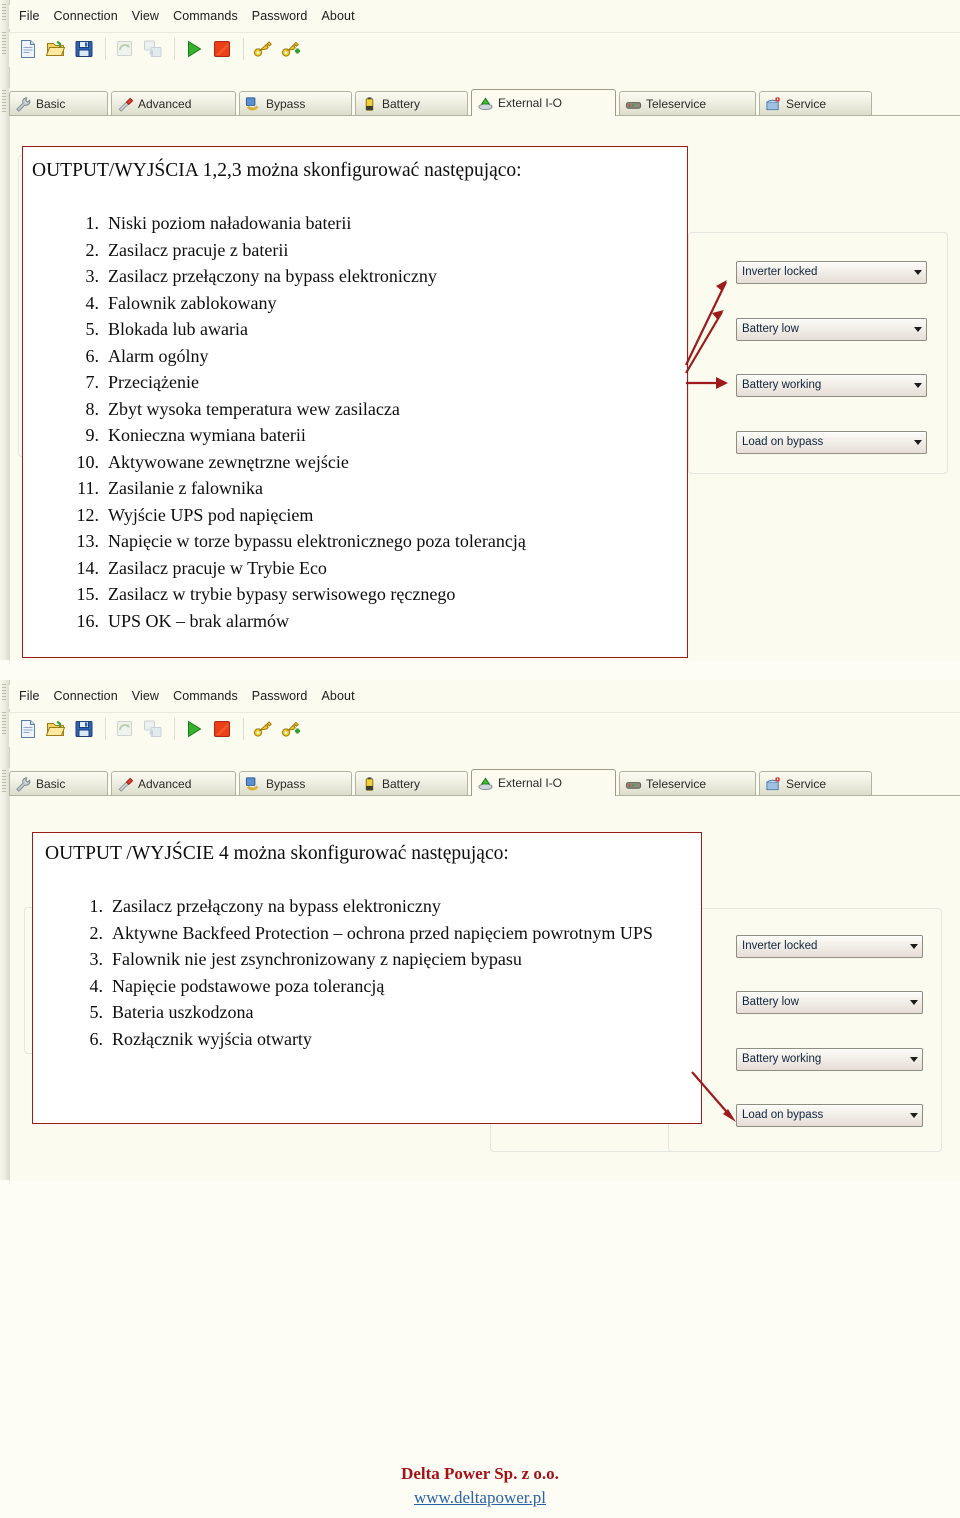 This screenshot has height=1518, width=960. I want to click on list-text: Zasilacz pracuje w Trybie Eco, so click(217, 567).